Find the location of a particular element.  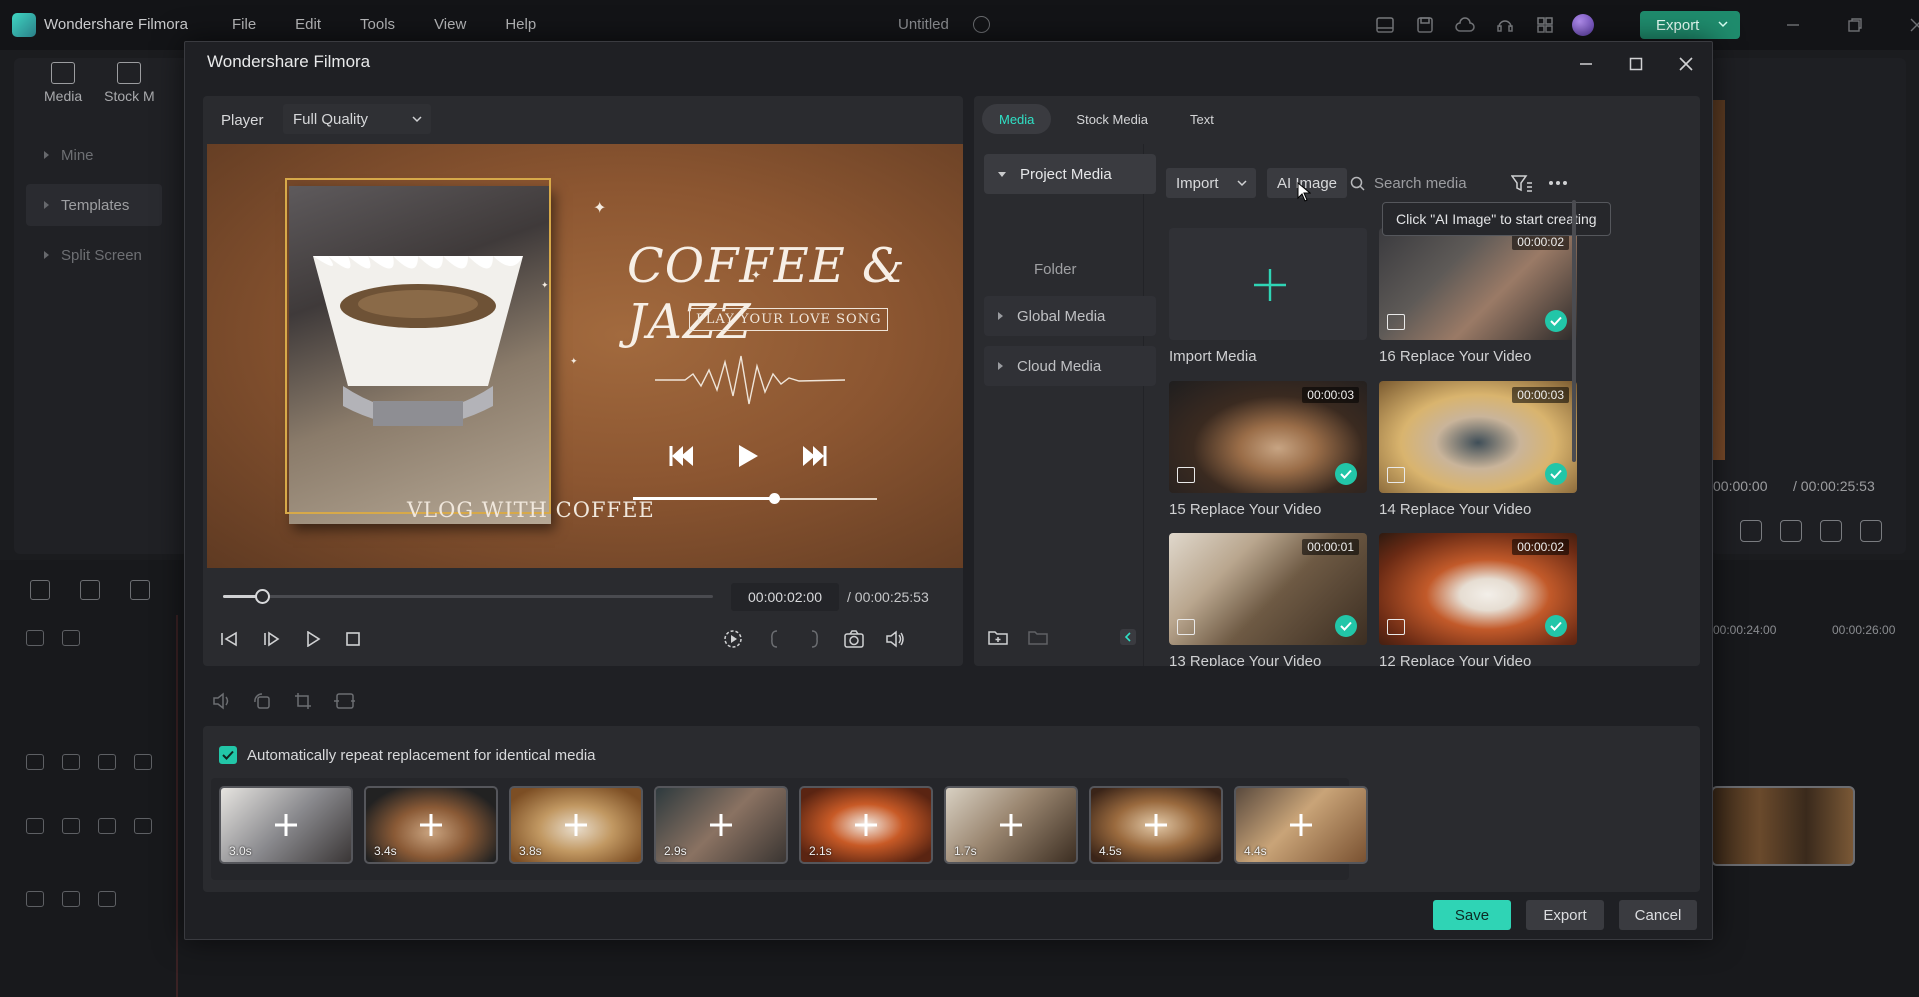

new-folder-icon is located at coordinates (998, 637).